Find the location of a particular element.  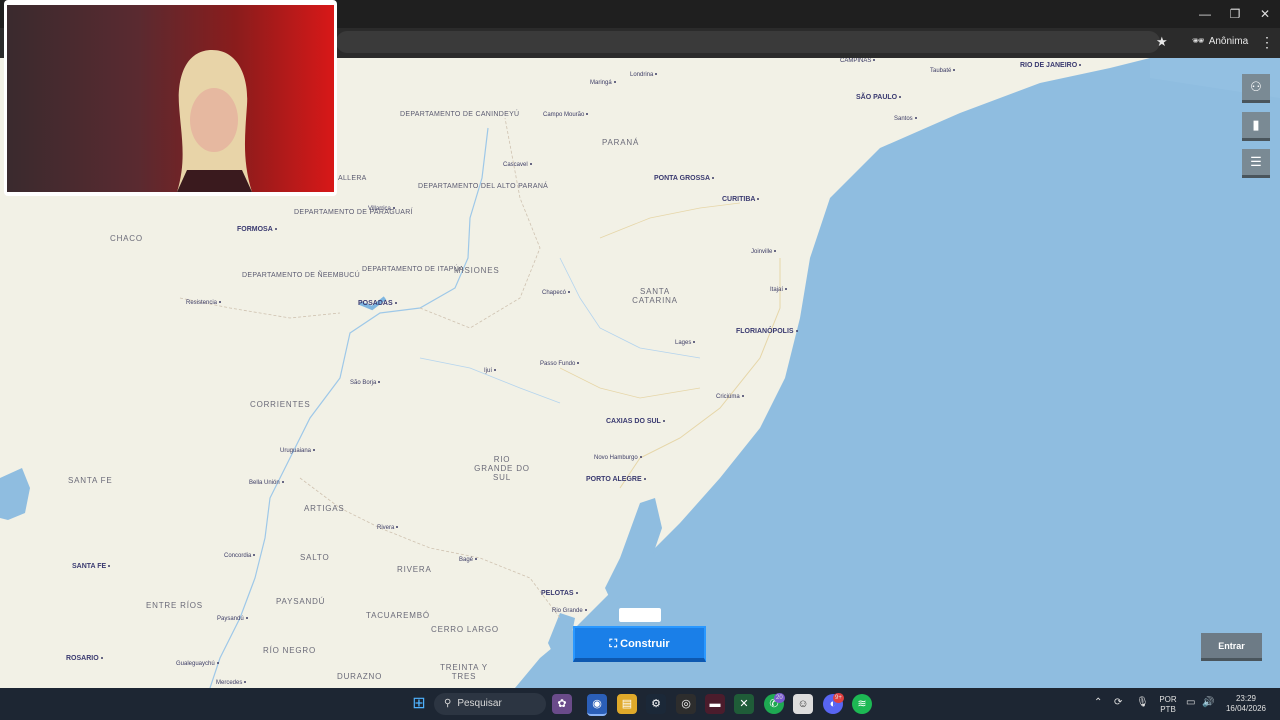

region-label: ENTRE RÍOS is located at coordinates (174, 605).